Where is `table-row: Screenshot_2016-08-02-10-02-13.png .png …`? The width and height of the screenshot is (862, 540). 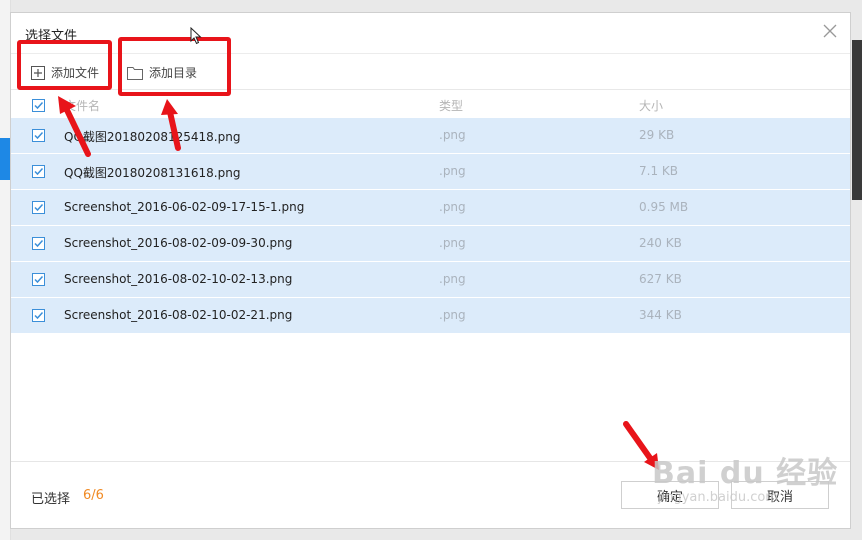
table-row: Screenshot_2016-08-02-10-02-13.png .png … is located at coordinates (430, 280).